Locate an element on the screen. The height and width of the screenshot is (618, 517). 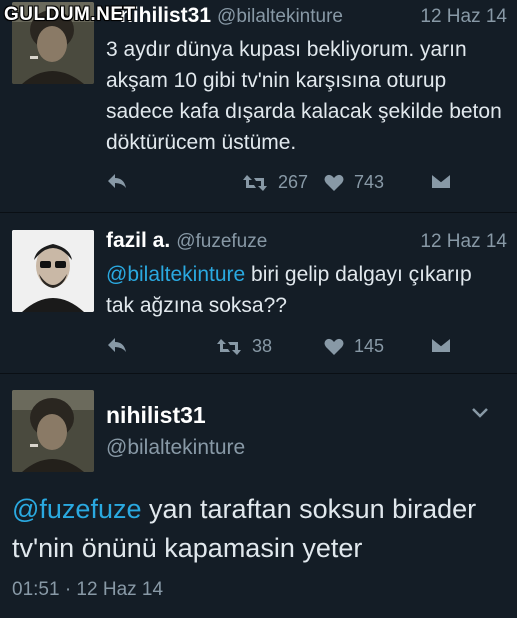
tweet-actions: 267 743 is located at coordinates (286, 183).